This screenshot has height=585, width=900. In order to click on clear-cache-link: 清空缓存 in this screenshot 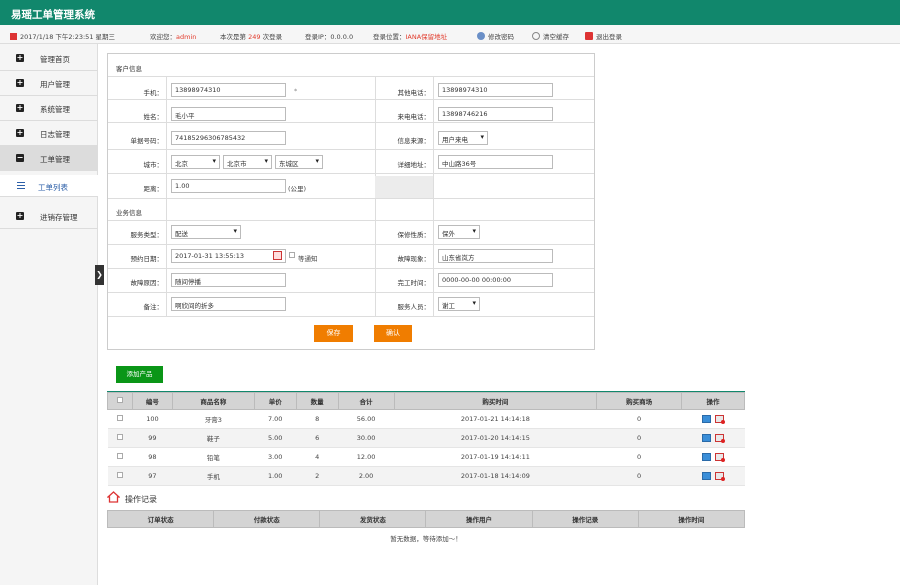, I will do `click(550, 36)`.